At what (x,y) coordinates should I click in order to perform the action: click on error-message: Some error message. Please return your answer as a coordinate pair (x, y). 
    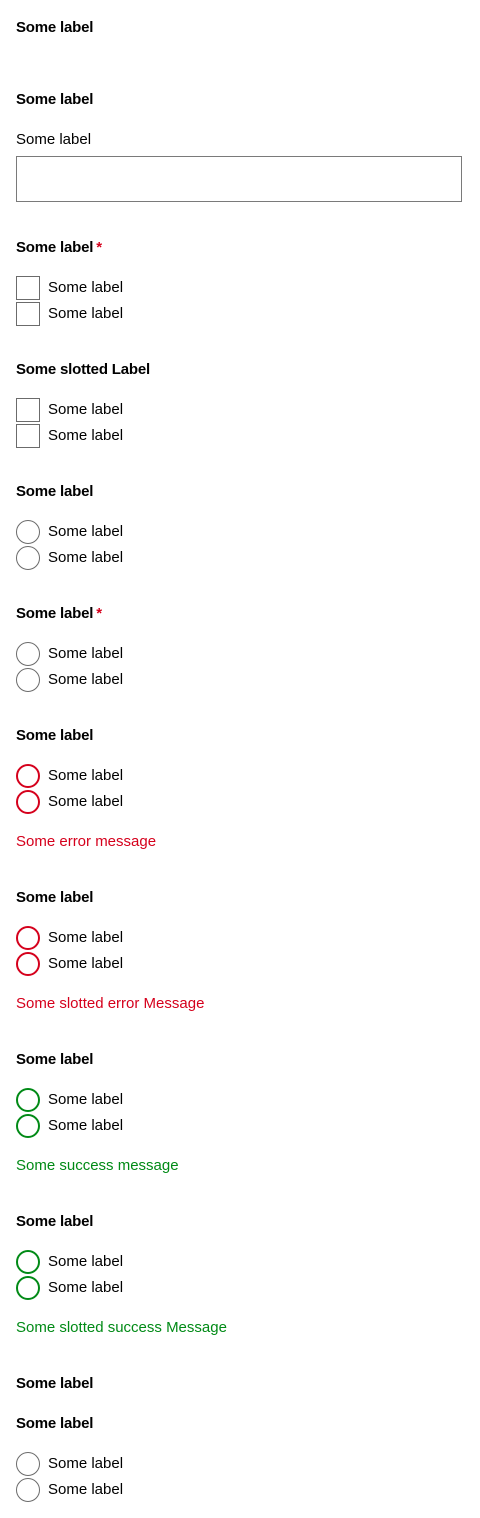
    Looking at the image, I should click on (86, 841).